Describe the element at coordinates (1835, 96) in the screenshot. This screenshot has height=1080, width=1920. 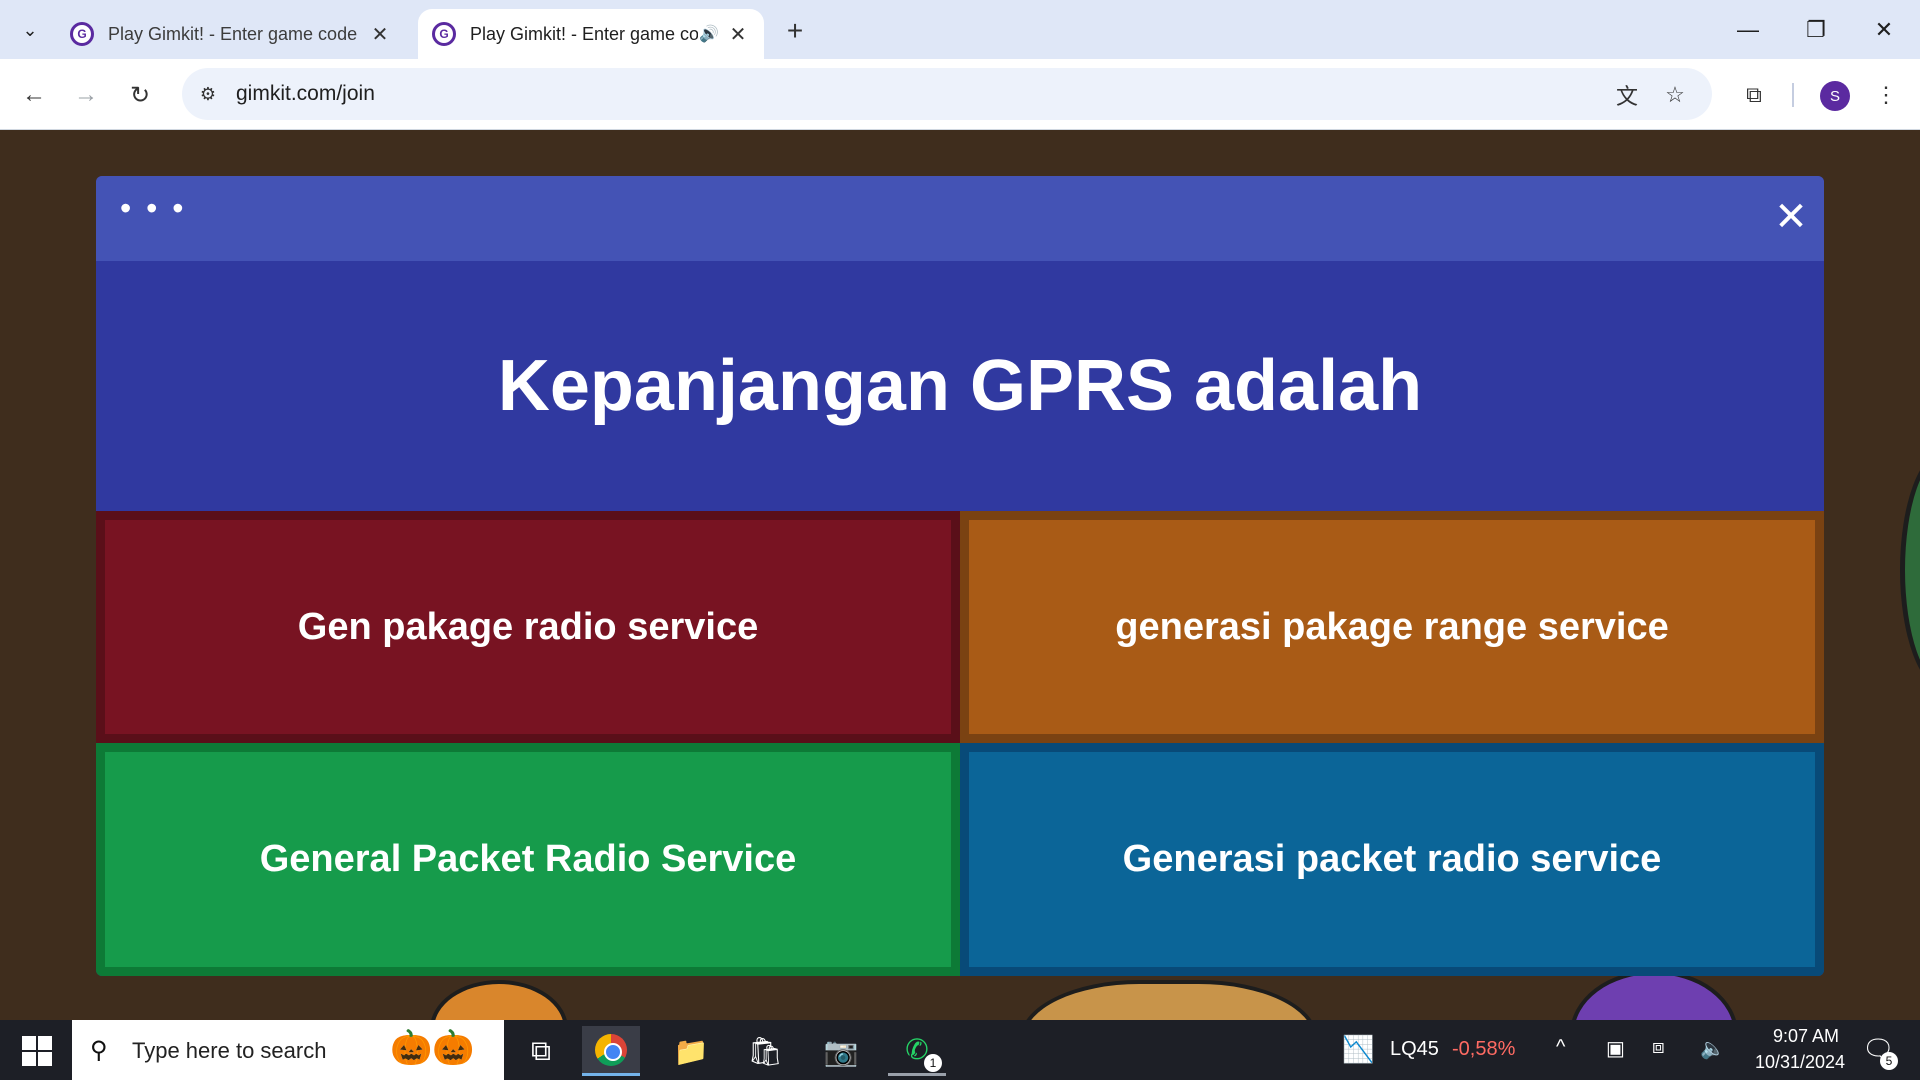
I see `profile-avatar: S` at that location.